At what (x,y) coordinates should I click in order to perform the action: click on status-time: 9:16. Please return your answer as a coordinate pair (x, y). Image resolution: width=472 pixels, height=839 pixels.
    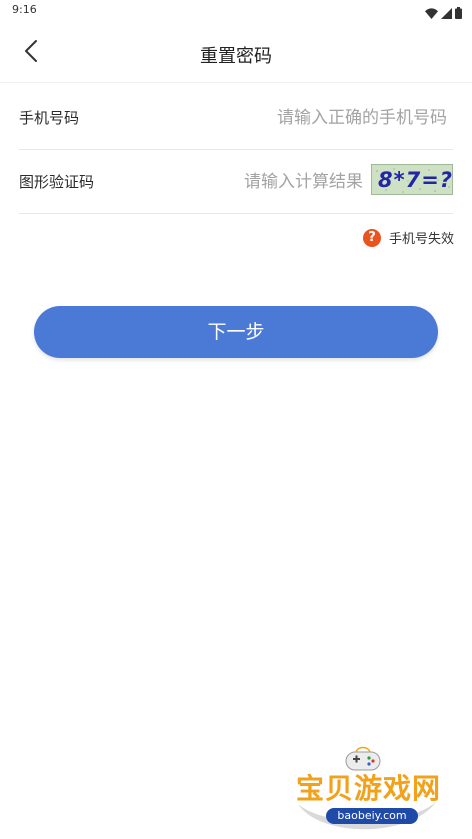
    Looking at the image, I should click on (24, 9).